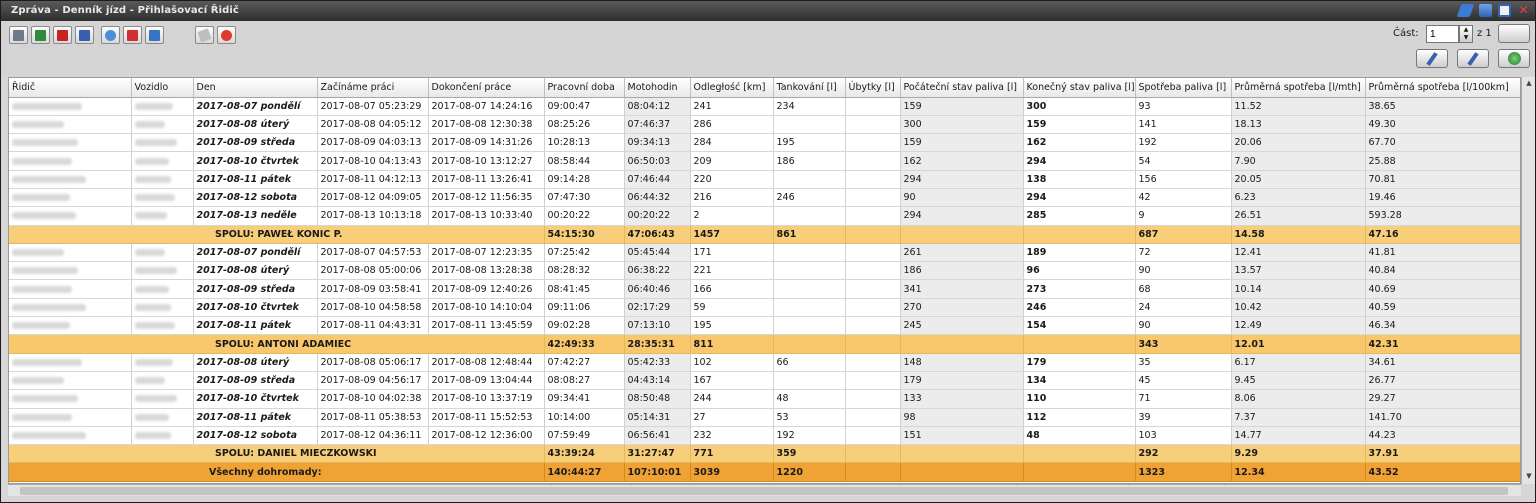  What do you see at coordinates (162, 161) in the screenshot?
I see `vehicle-cell` at bounding box center [162, 161].